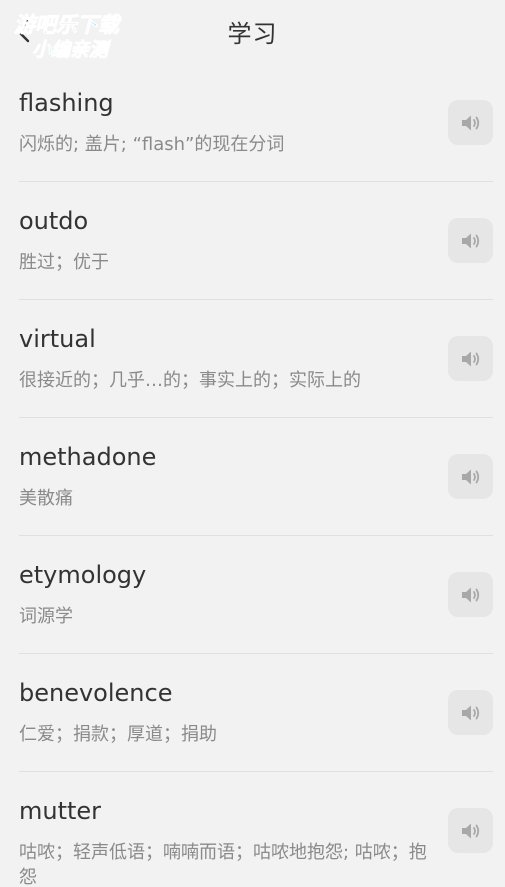  Describe the element at coordinates (118, 734) in the screenshot. I see `word-meaning: 仁爱；捐款；厚道；捐助` at that location.